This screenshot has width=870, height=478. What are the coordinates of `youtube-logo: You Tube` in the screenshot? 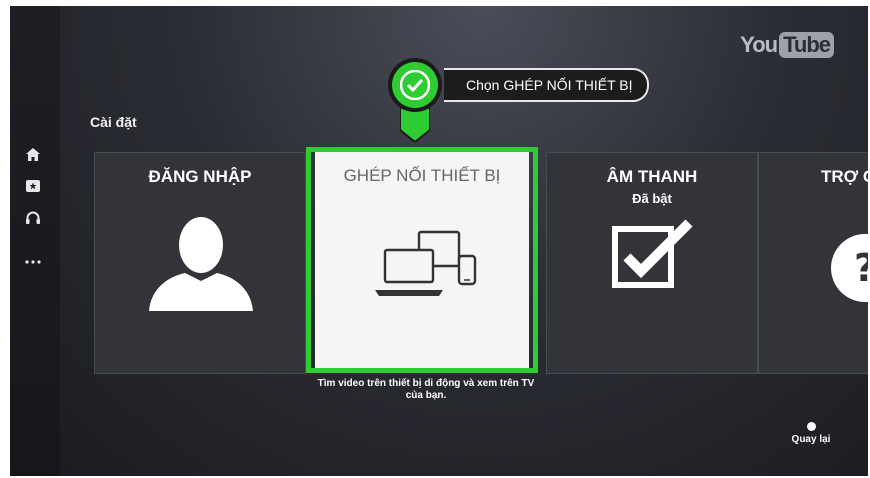 It's located at (787, 45).